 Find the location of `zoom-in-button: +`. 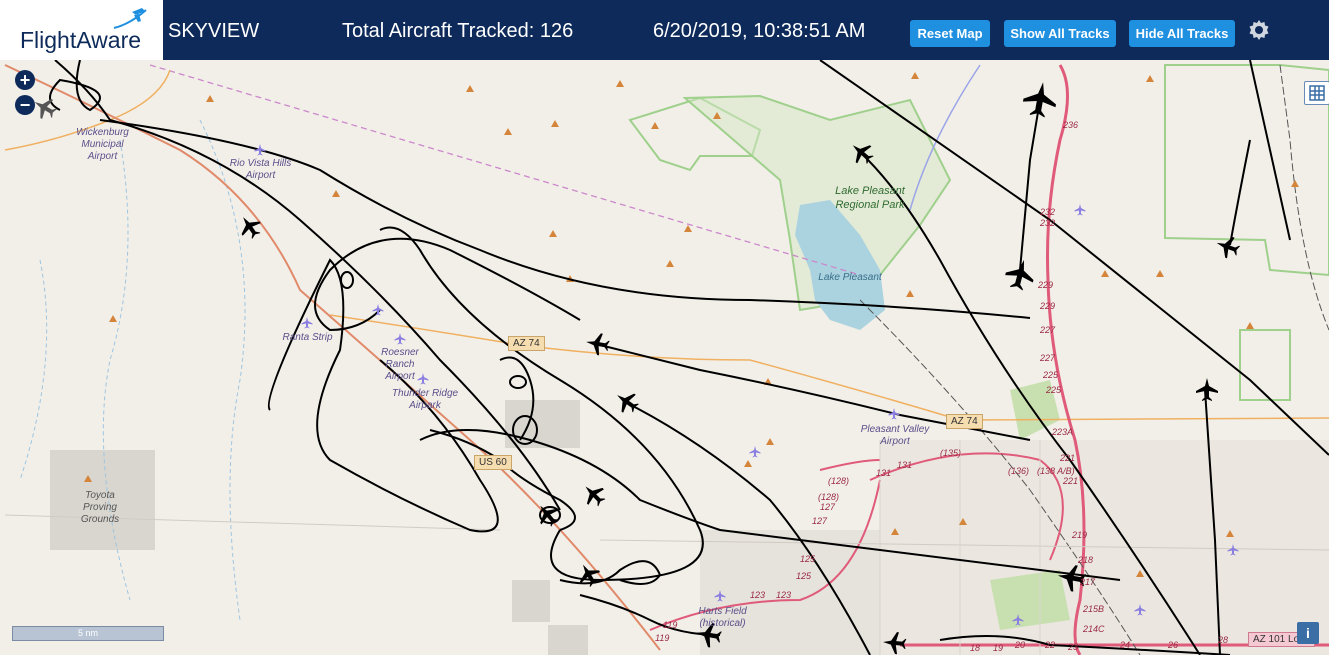

zoom-in-button: + is located at coordinates (25, 80).